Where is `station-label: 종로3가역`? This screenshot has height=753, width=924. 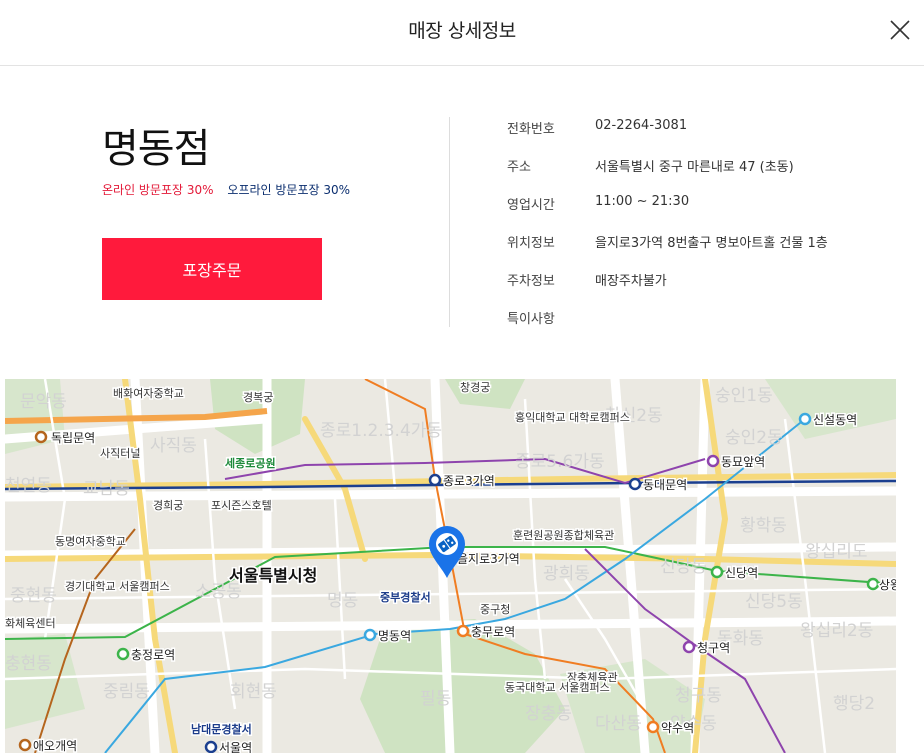
station-label: 종로3가역 is located at coordinates (469, 481).